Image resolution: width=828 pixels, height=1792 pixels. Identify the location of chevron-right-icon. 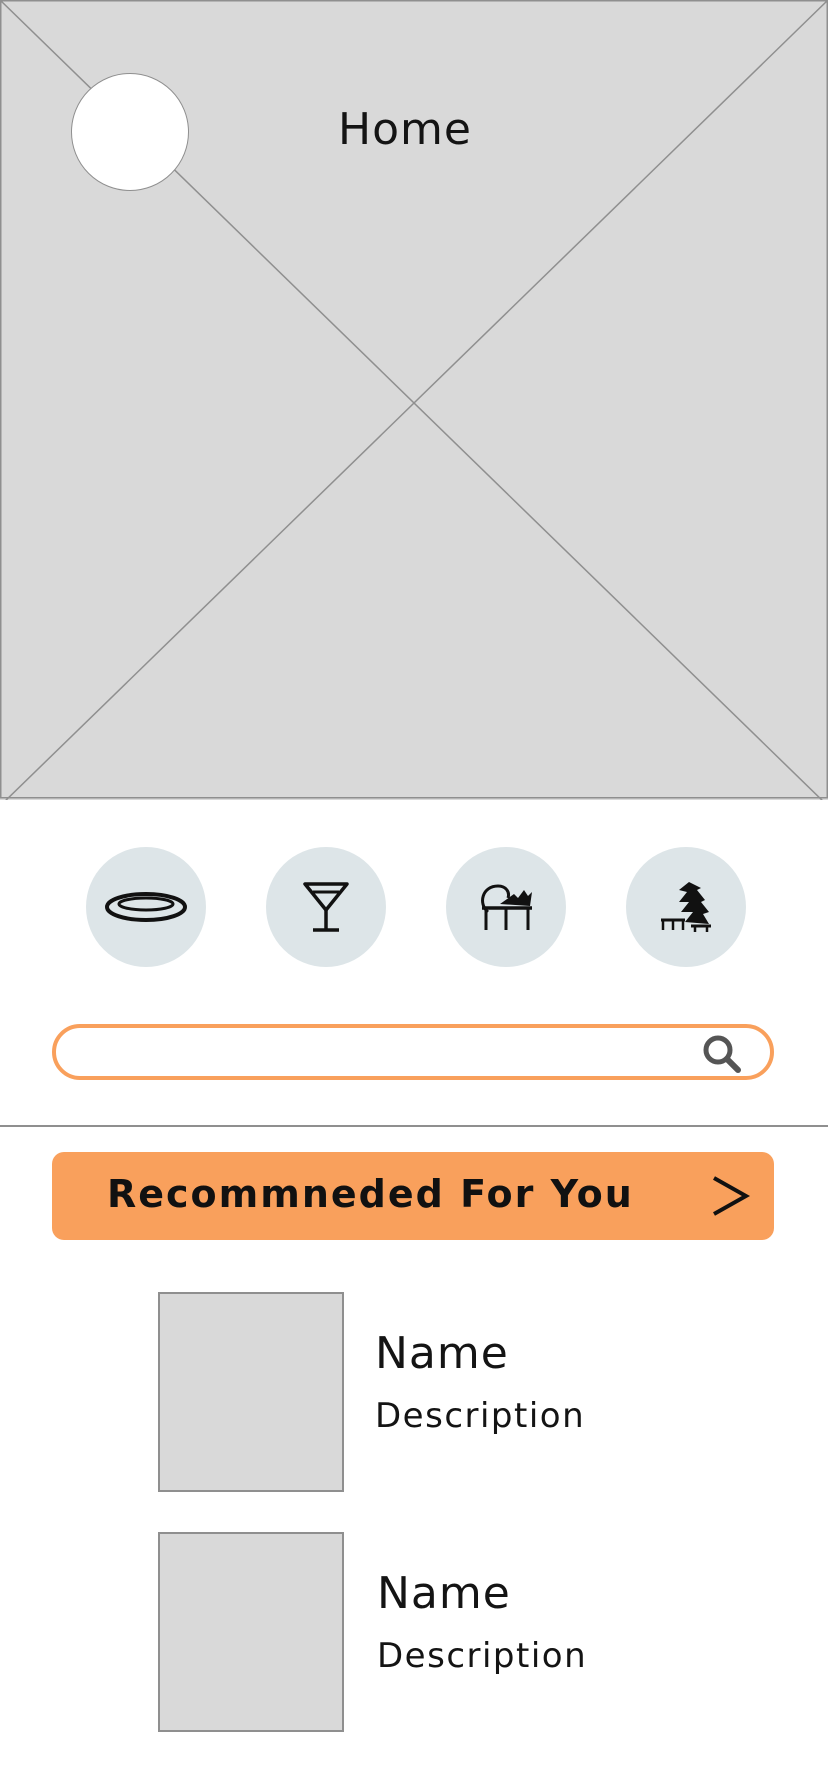
(730, 1196).